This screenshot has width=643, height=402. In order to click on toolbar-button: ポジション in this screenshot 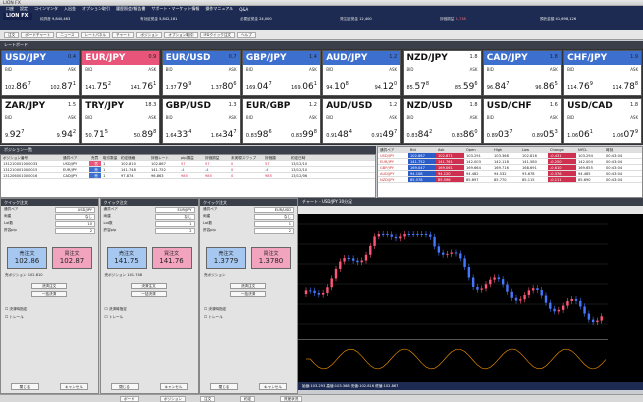, I will do `click(149, 34)`.